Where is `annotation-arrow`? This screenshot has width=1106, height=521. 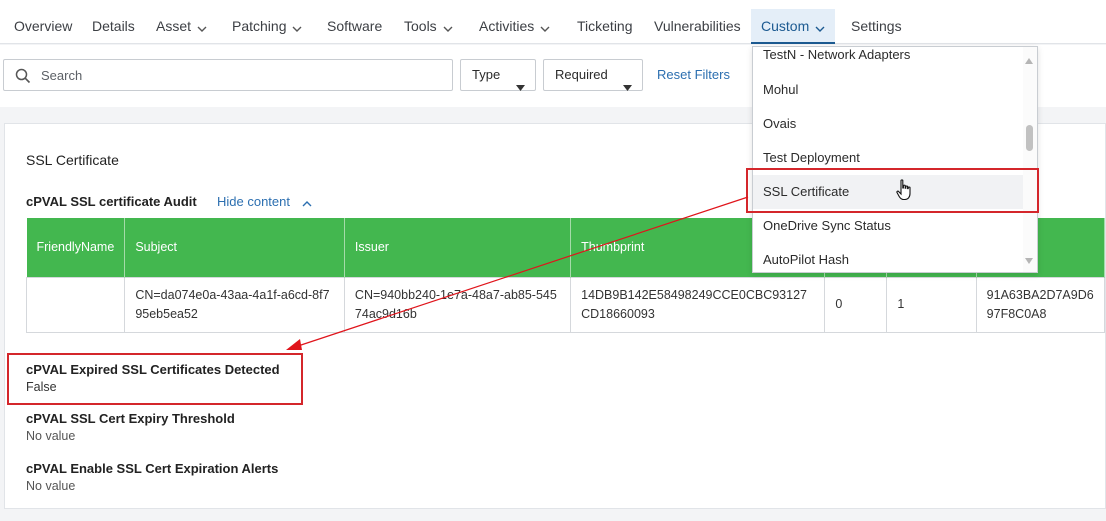 annotation-arrow is located at coordinates (517, 273).